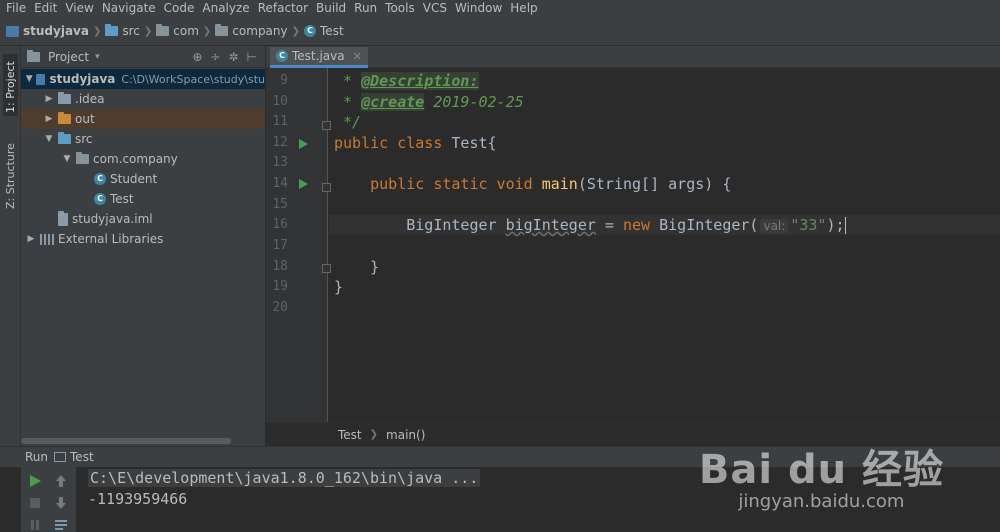 The height and width of the screenshot is (532, 1000). Describe the element at coordinates (348, 122) in the screenshot. I see `code-line-11: */` at that location.